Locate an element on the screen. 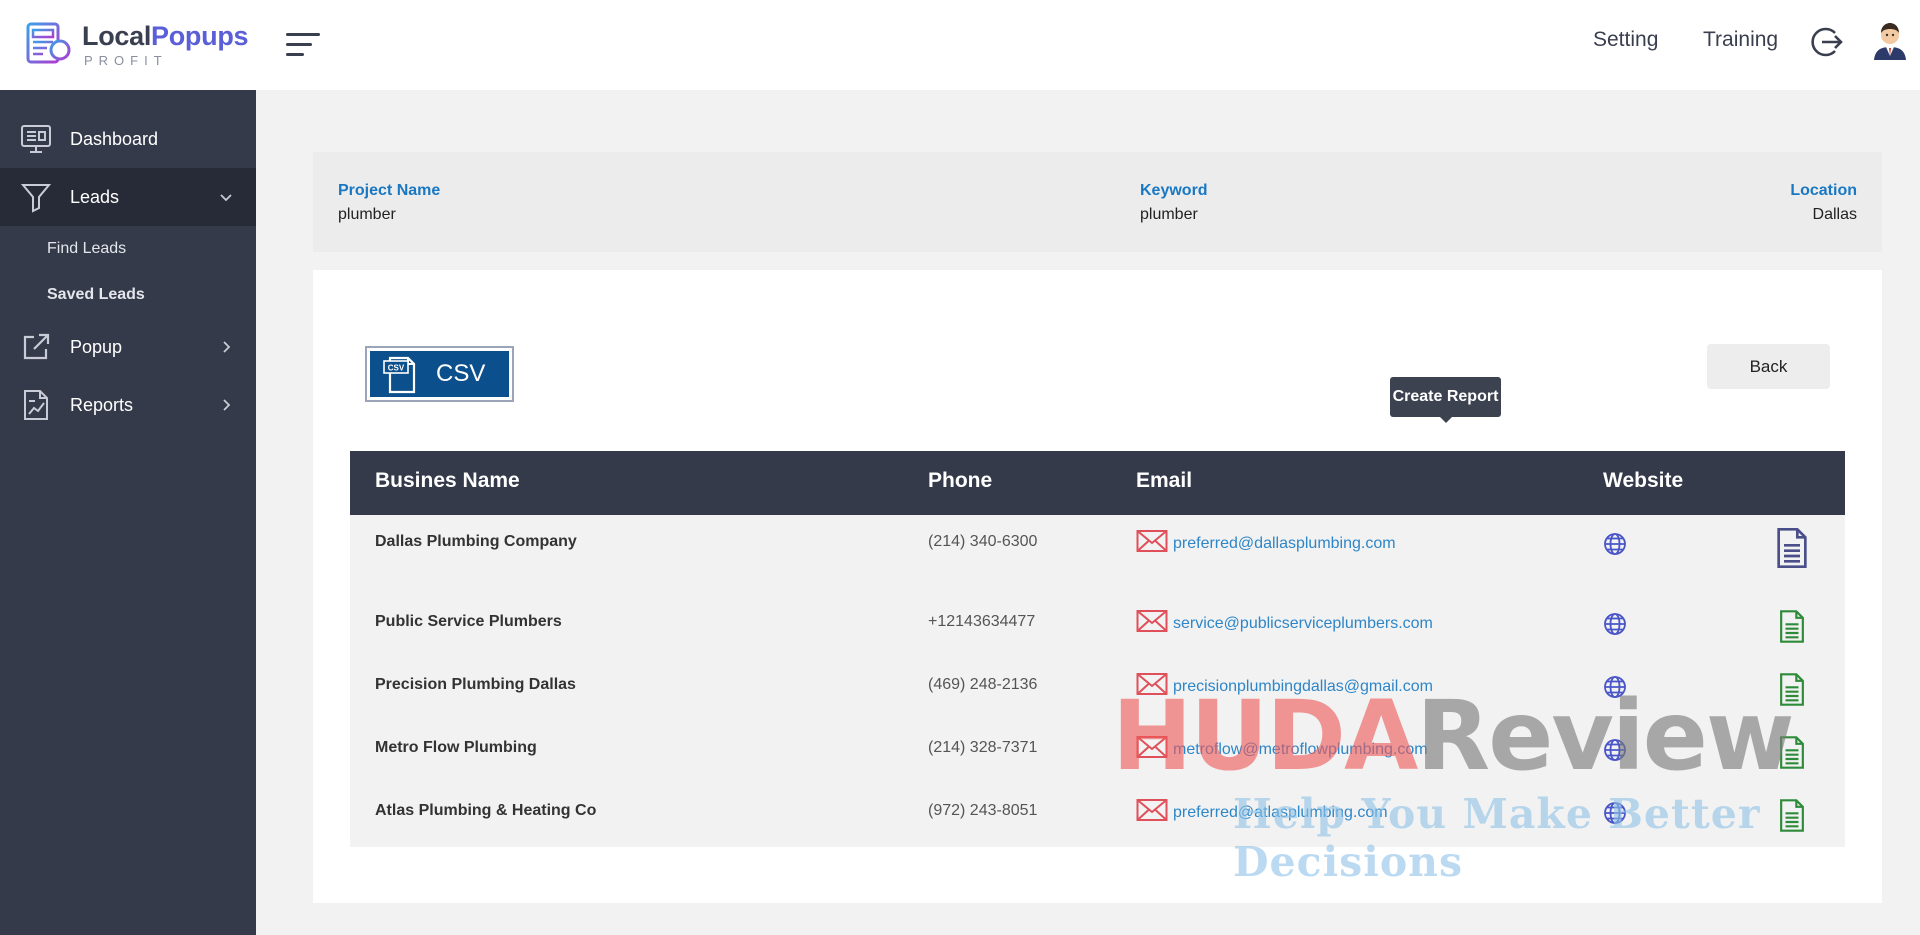  project-name-value: plumber is located at coordinates (367, 214).